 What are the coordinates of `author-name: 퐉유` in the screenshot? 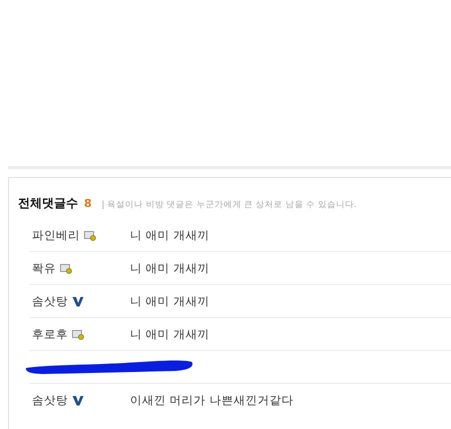 It's located at (44, 268).